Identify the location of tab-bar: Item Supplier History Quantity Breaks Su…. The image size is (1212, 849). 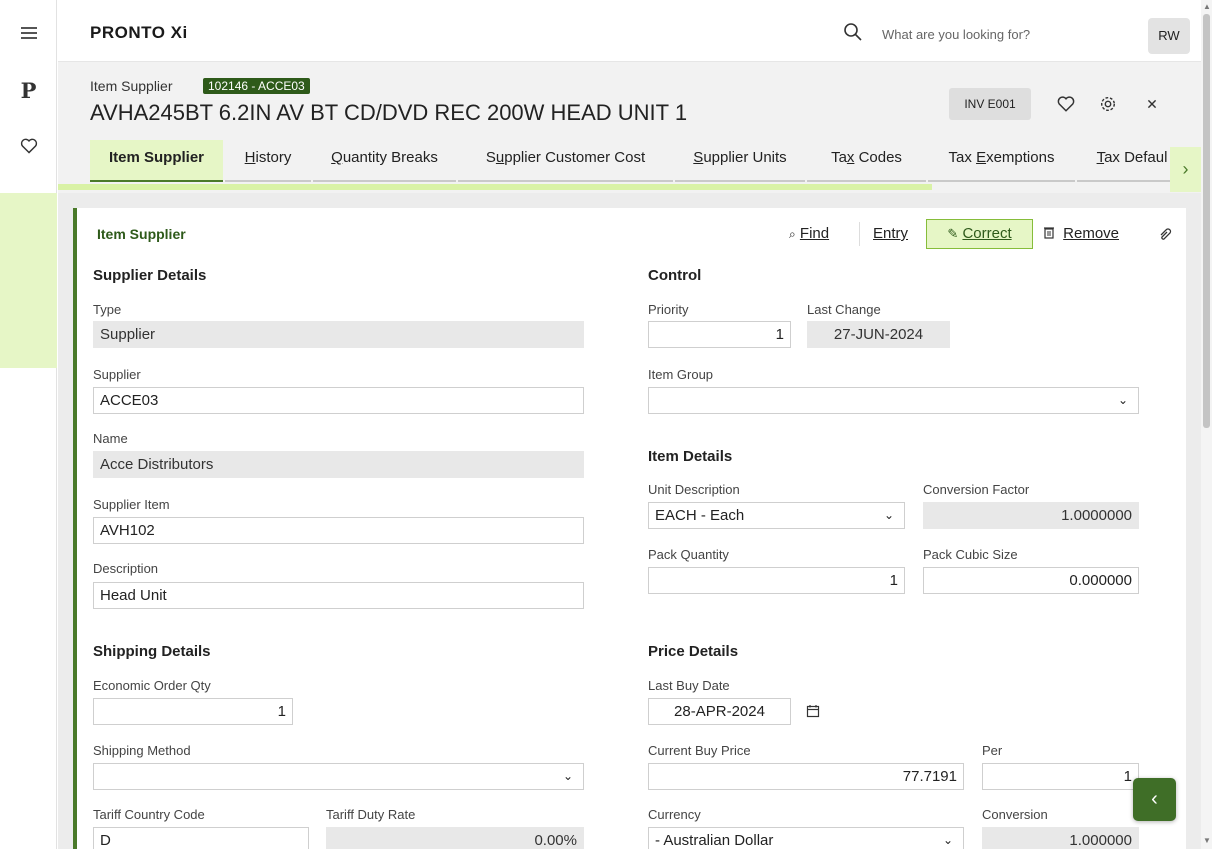
(631, 161).